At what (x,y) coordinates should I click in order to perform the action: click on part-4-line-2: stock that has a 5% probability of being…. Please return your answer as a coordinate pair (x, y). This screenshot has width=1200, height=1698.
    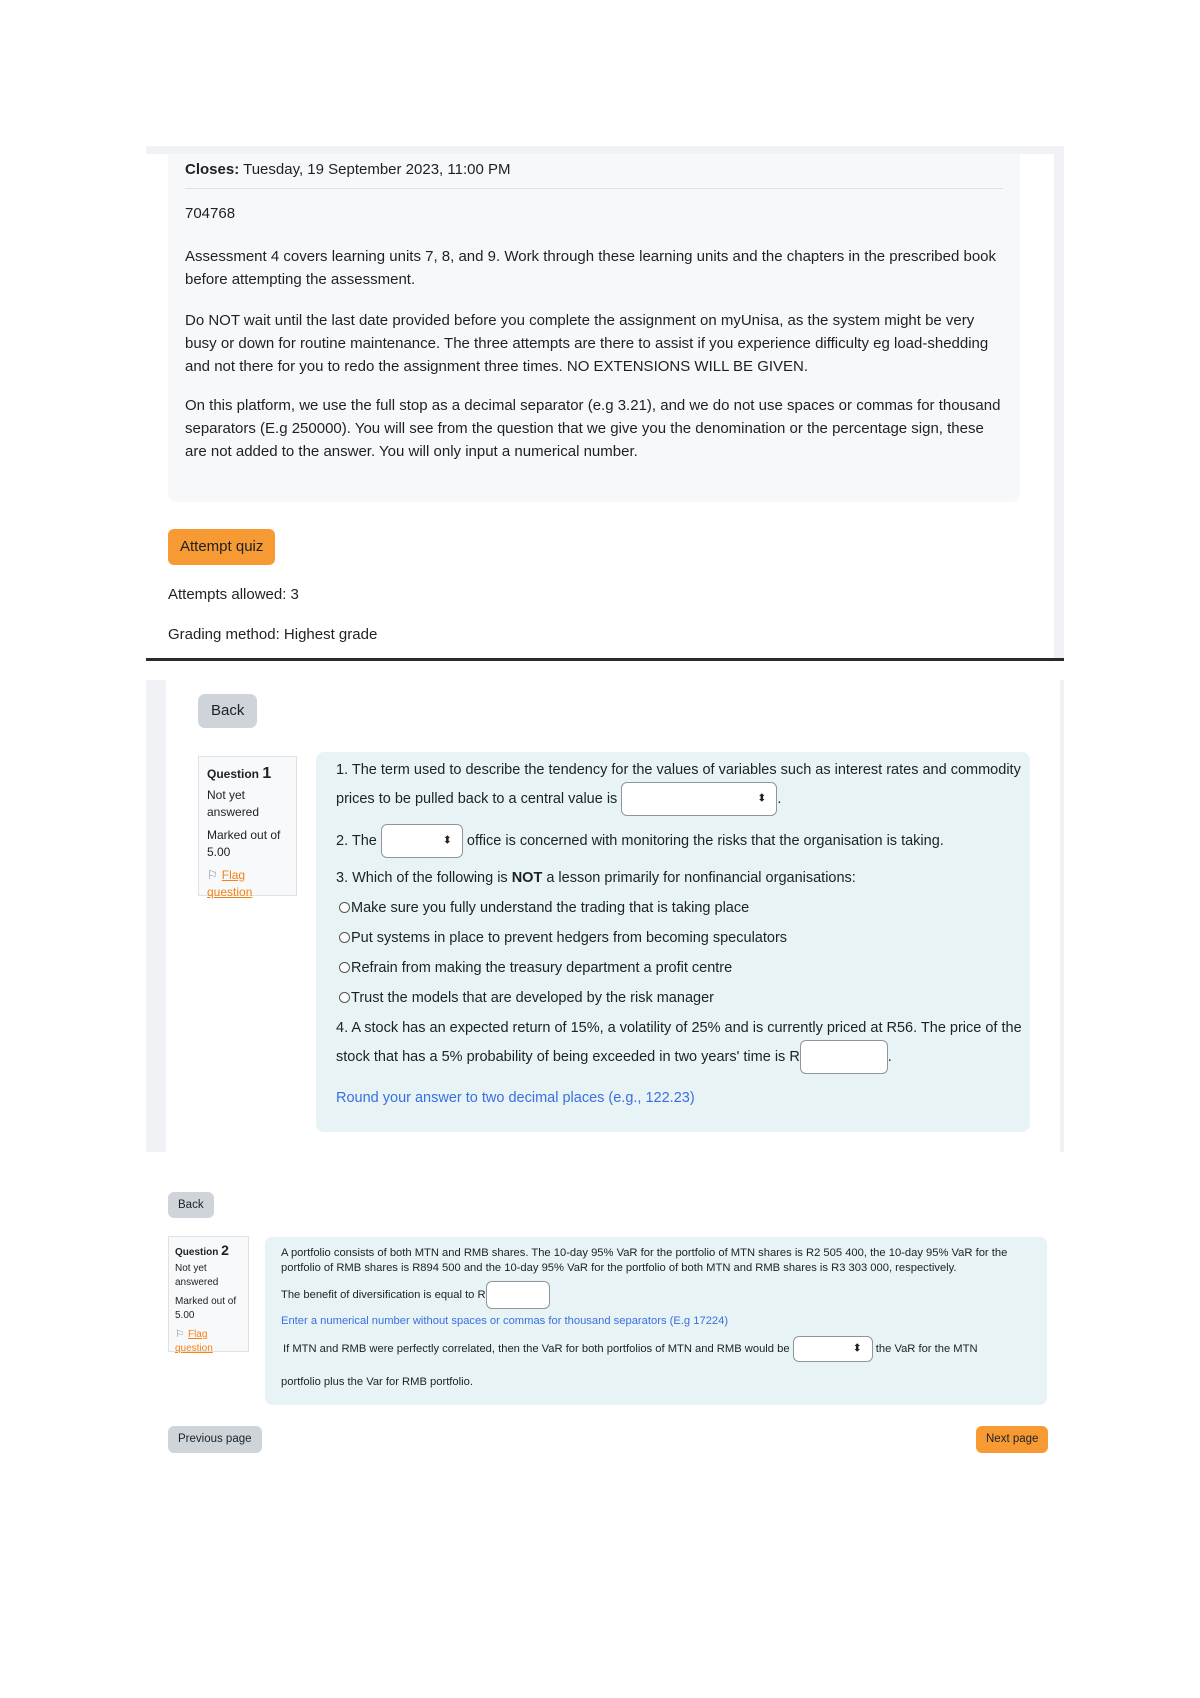
    Looking at the image, I should click on (673, 1057).